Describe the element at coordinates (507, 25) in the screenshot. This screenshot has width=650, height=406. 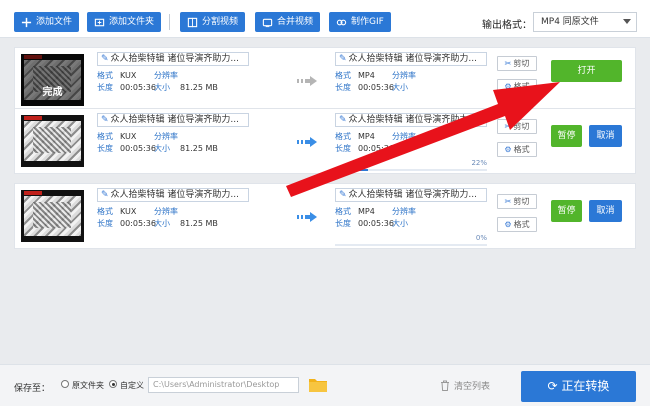
I see `output-format-label: 输出格式：` at that location.